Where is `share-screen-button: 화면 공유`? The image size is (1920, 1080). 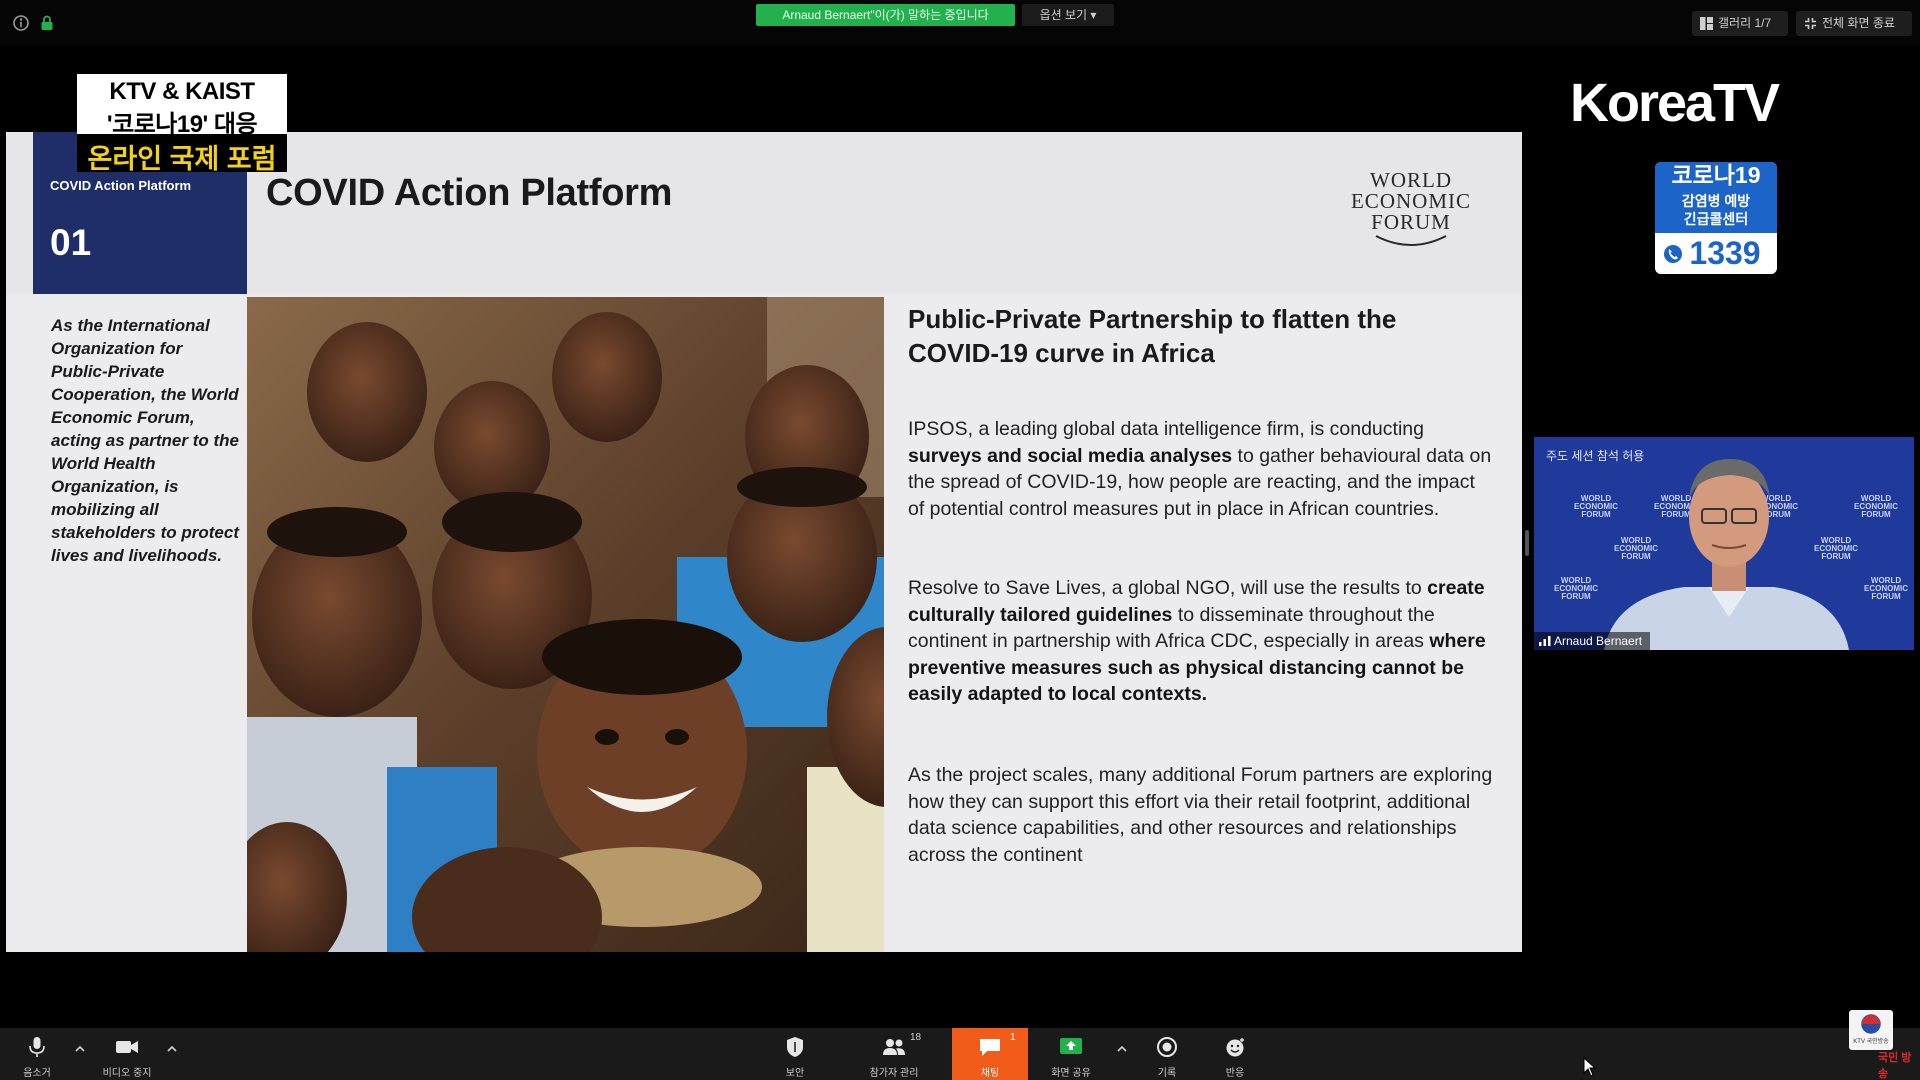 share-screen-button: 화면 공유 is located at coordinates (1071, 1054).